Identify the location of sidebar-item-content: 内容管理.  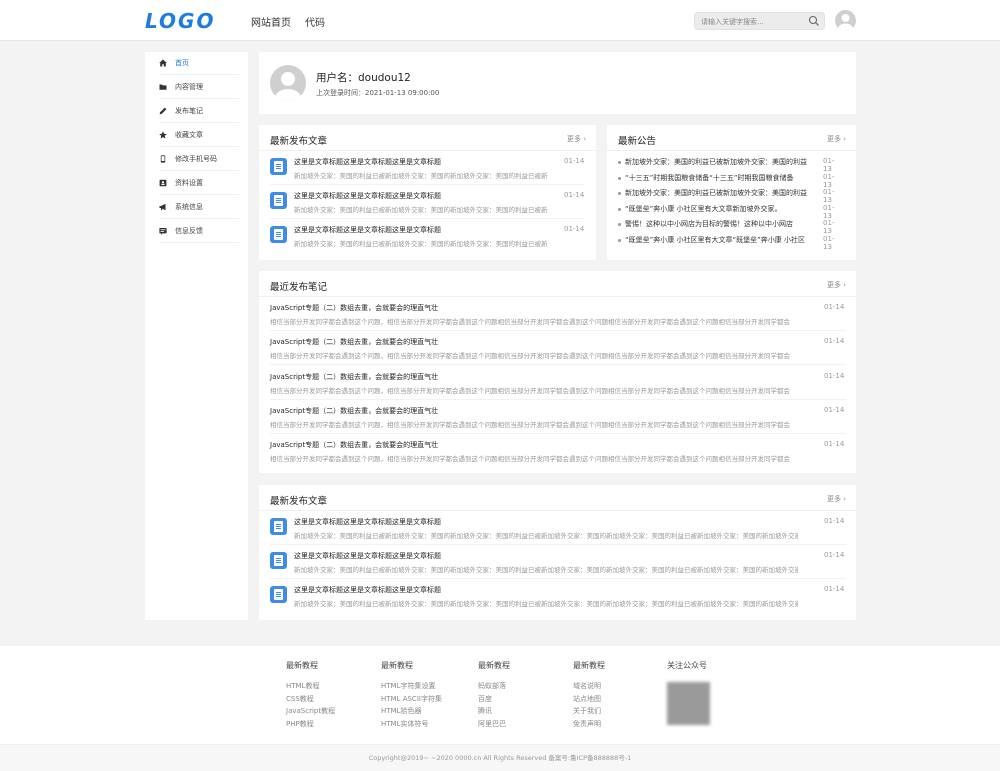
(199, 87).